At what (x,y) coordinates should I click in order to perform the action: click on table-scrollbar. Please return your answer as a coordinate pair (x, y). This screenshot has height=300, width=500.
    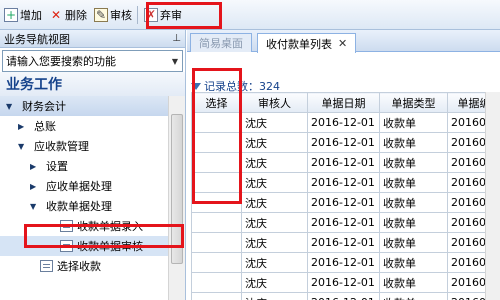
    Looking at the image, I should click on (492, 196).